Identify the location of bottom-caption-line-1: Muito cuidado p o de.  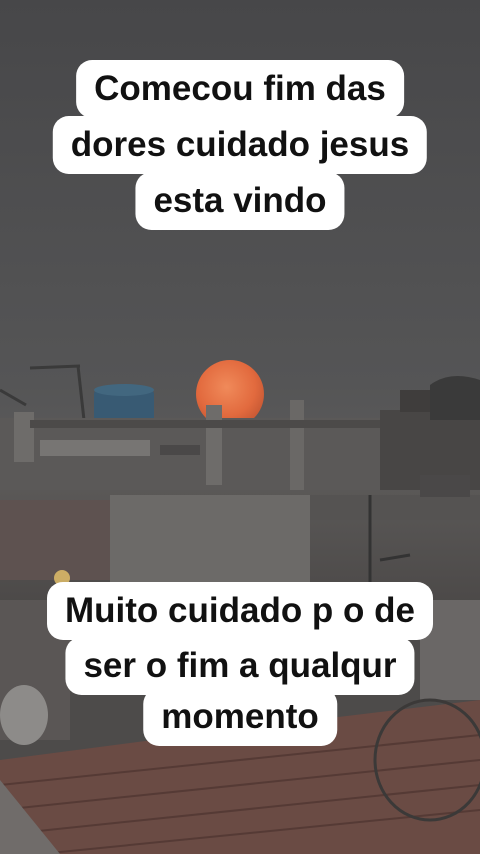
(240, 611).